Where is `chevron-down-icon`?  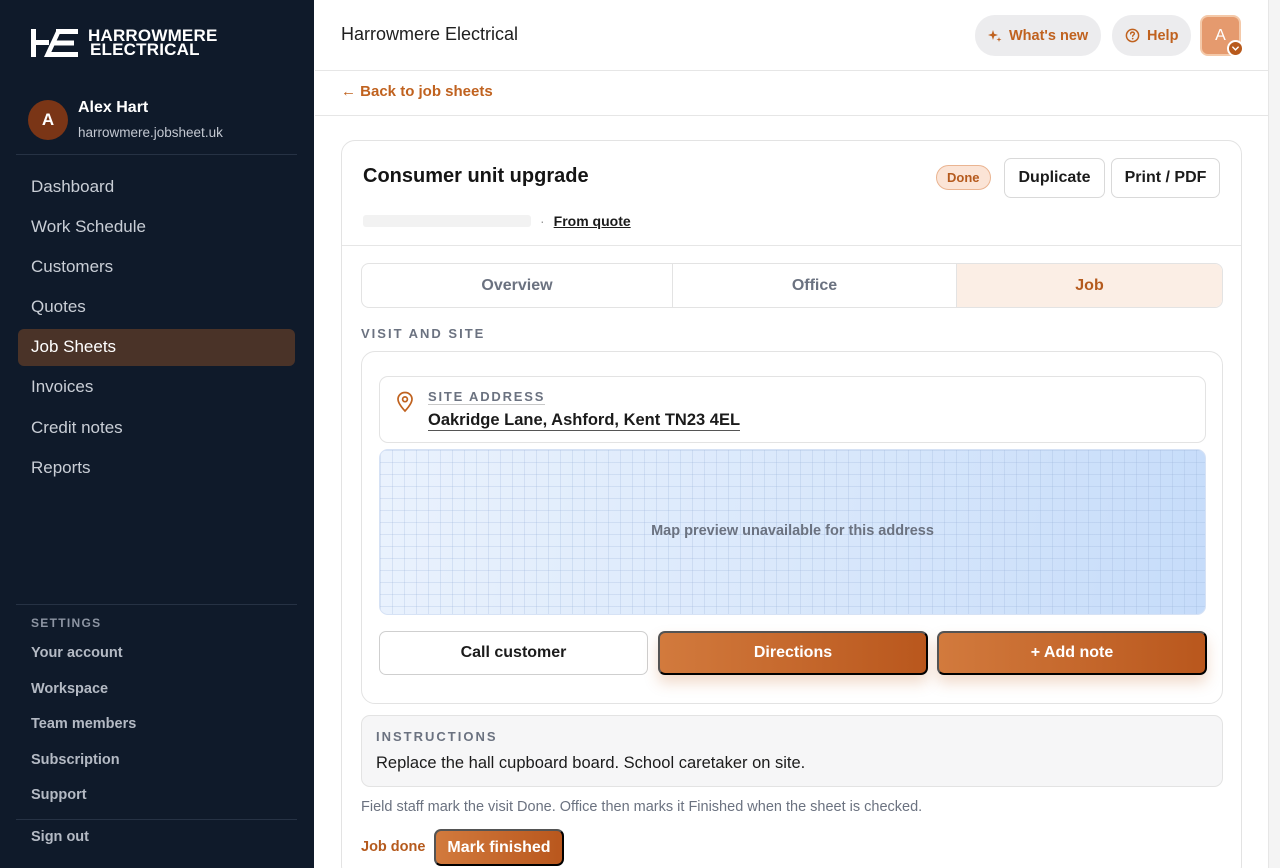
chevron-down-icon is located at coordinates (1235, 48).